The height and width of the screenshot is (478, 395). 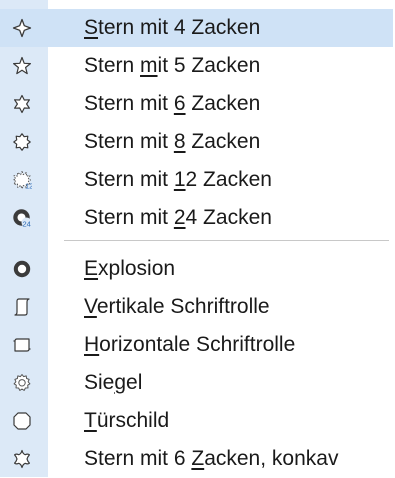 What do you see at coordinates (226, 240) in the screenshot?
I see `menu-separator` at bounding box center [226, 240].